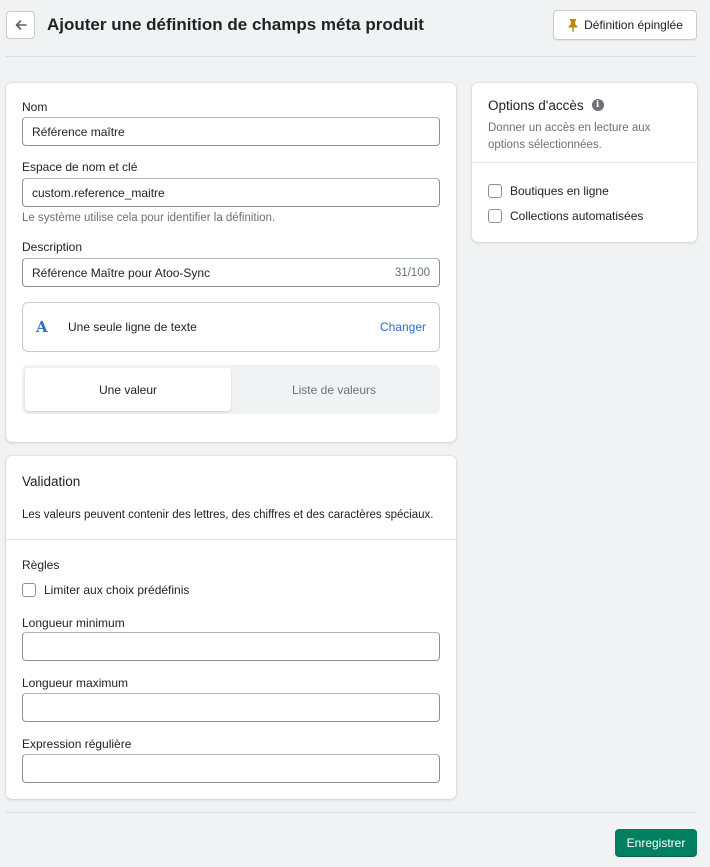  I want to click on name-input-value: Référence maître, so click(78, 131).